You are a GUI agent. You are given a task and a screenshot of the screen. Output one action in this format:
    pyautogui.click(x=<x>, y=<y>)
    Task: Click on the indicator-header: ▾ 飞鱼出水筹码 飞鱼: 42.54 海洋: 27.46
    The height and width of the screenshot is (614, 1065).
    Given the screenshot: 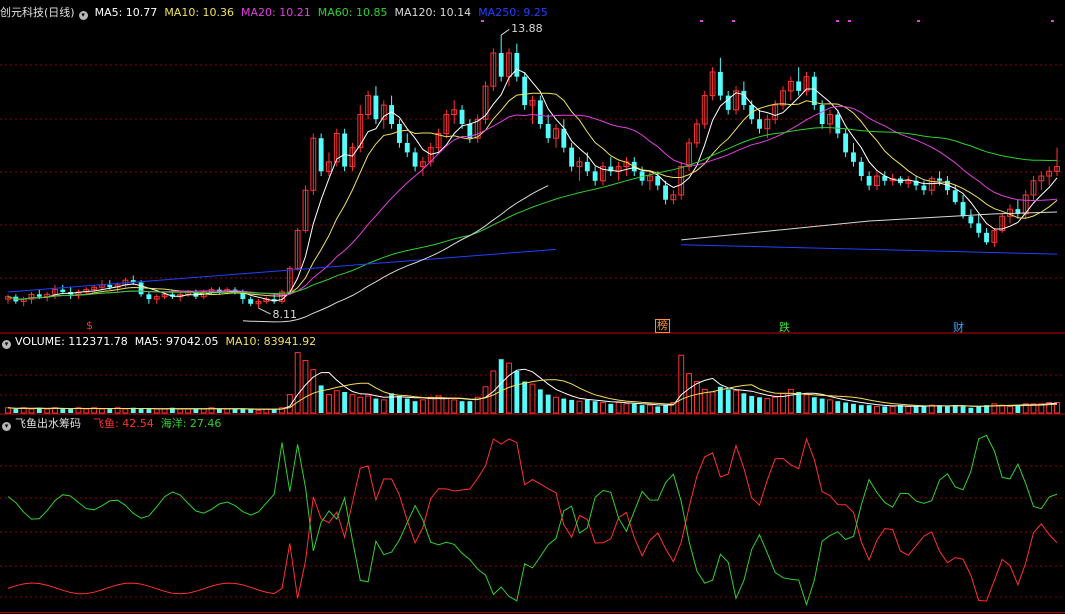 What is the action you would take?
    pyautogui.click(x=117, y=424)
    